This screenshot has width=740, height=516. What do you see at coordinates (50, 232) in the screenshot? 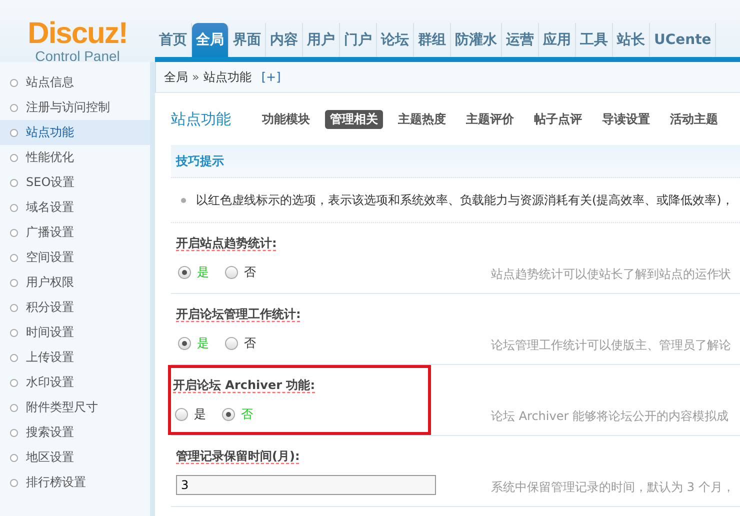
I see `sidebar-item-label: 广播设置` at bounding box center [50, 232].